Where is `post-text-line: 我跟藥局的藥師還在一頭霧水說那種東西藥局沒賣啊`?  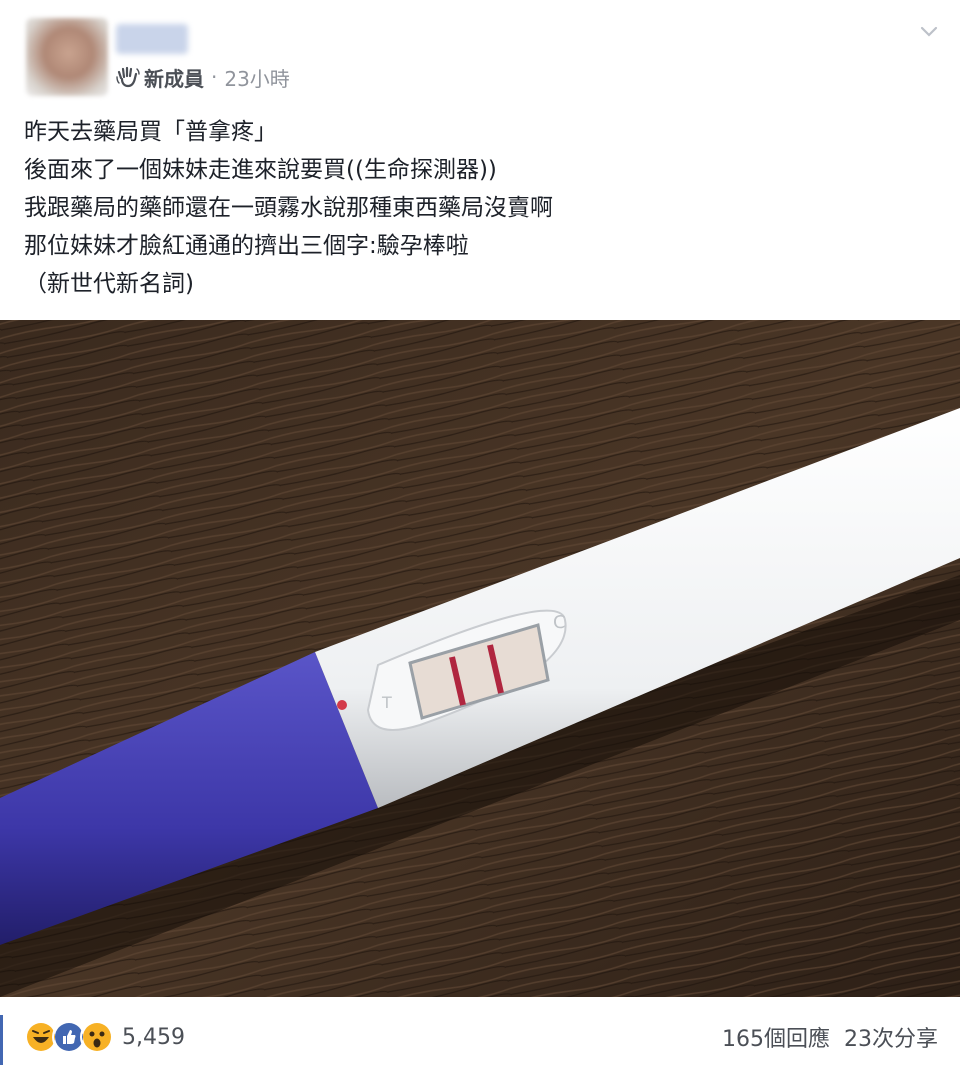
post-text-line: 我跟藥局的藥師還在一頭霧水說那種東西藥局沒賣啊 is located at coordinates (288, 208).